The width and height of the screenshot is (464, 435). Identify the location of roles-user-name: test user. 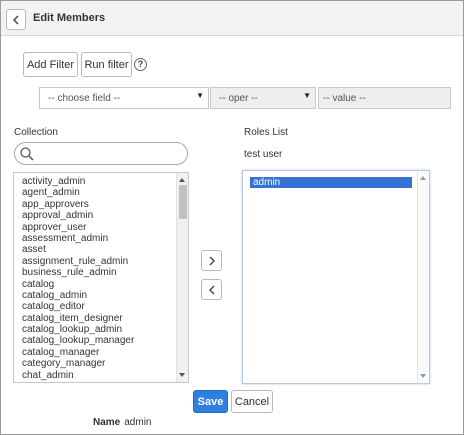
(263, 154).